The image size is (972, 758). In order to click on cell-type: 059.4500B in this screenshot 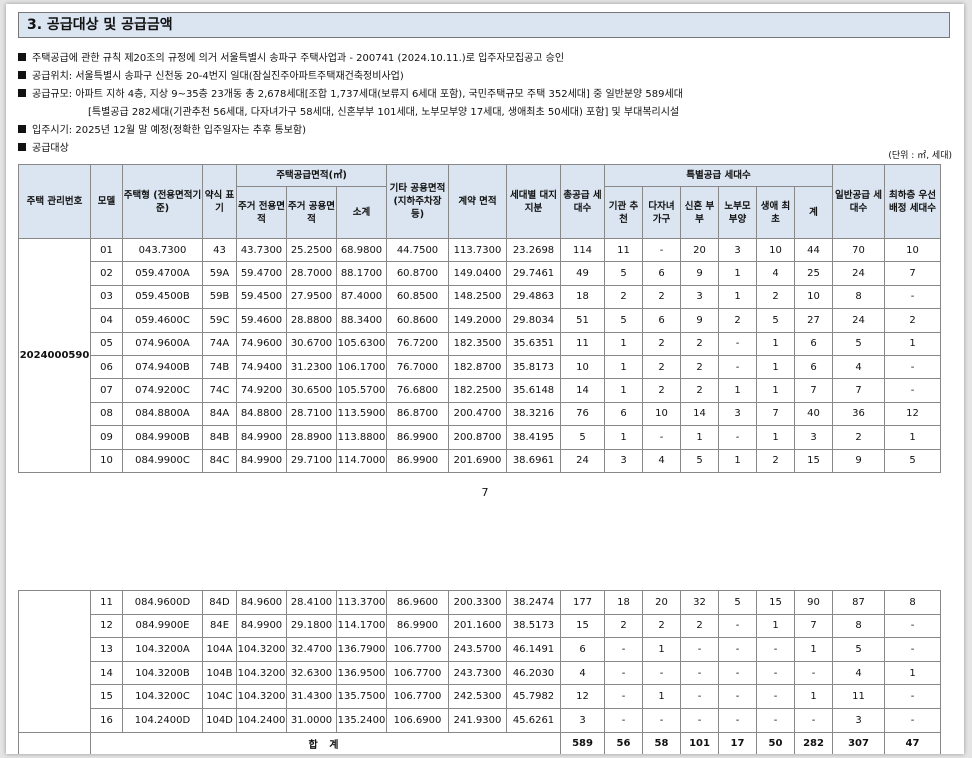, I will do `click(162, 297)`.